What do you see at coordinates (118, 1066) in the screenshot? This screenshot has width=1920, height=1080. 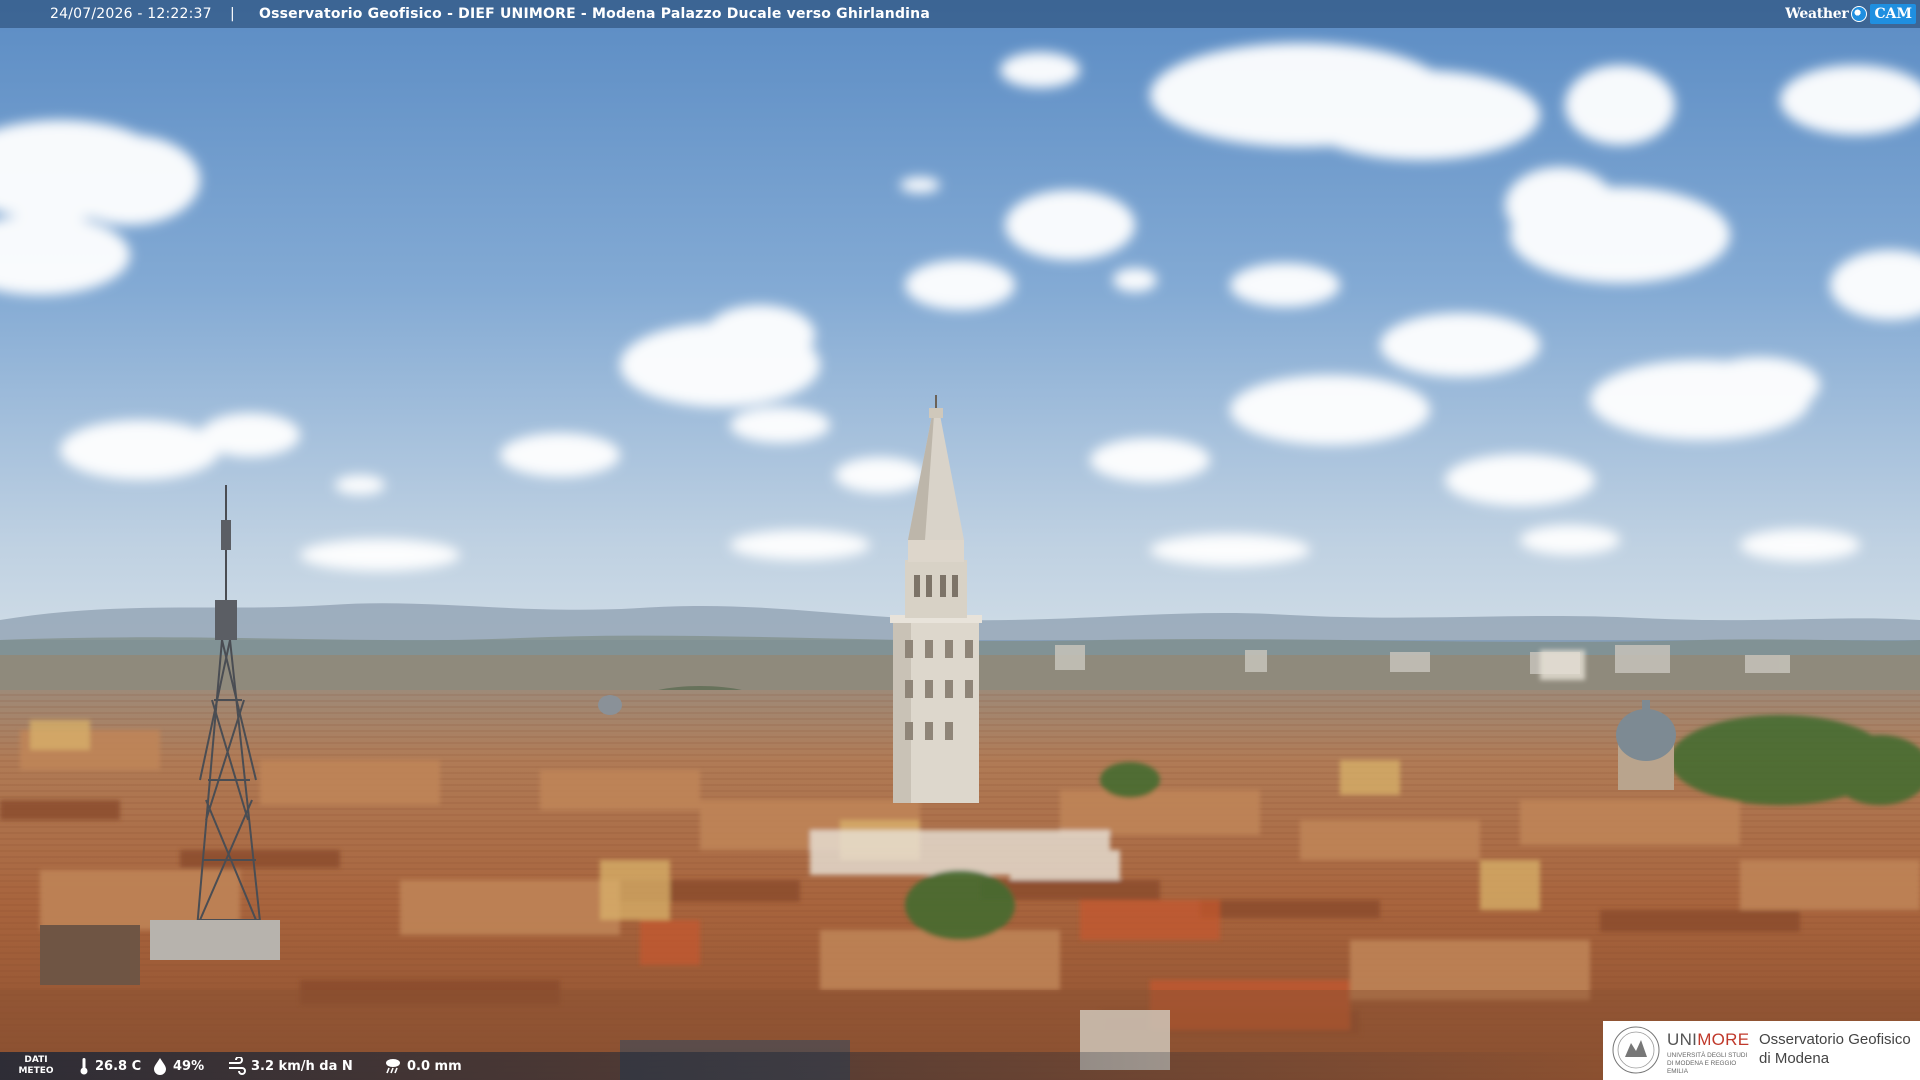 I see `temperature-value: 26.8 C` at bounding box center [118, 1066].